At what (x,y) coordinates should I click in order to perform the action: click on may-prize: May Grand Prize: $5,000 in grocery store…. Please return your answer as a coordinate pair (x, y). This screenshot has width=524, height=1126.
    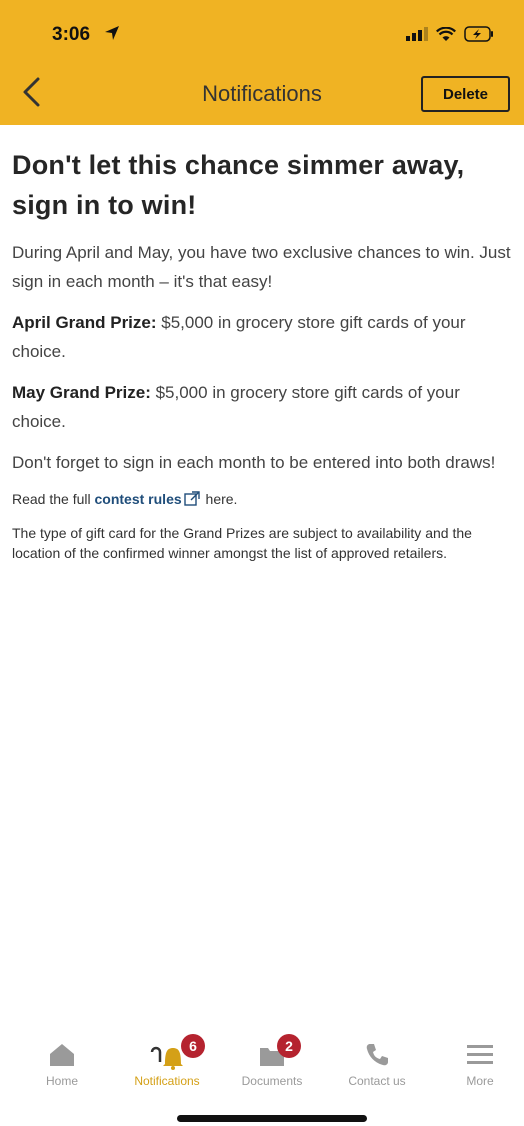
    Looking at the image, I should click on (264, 407).